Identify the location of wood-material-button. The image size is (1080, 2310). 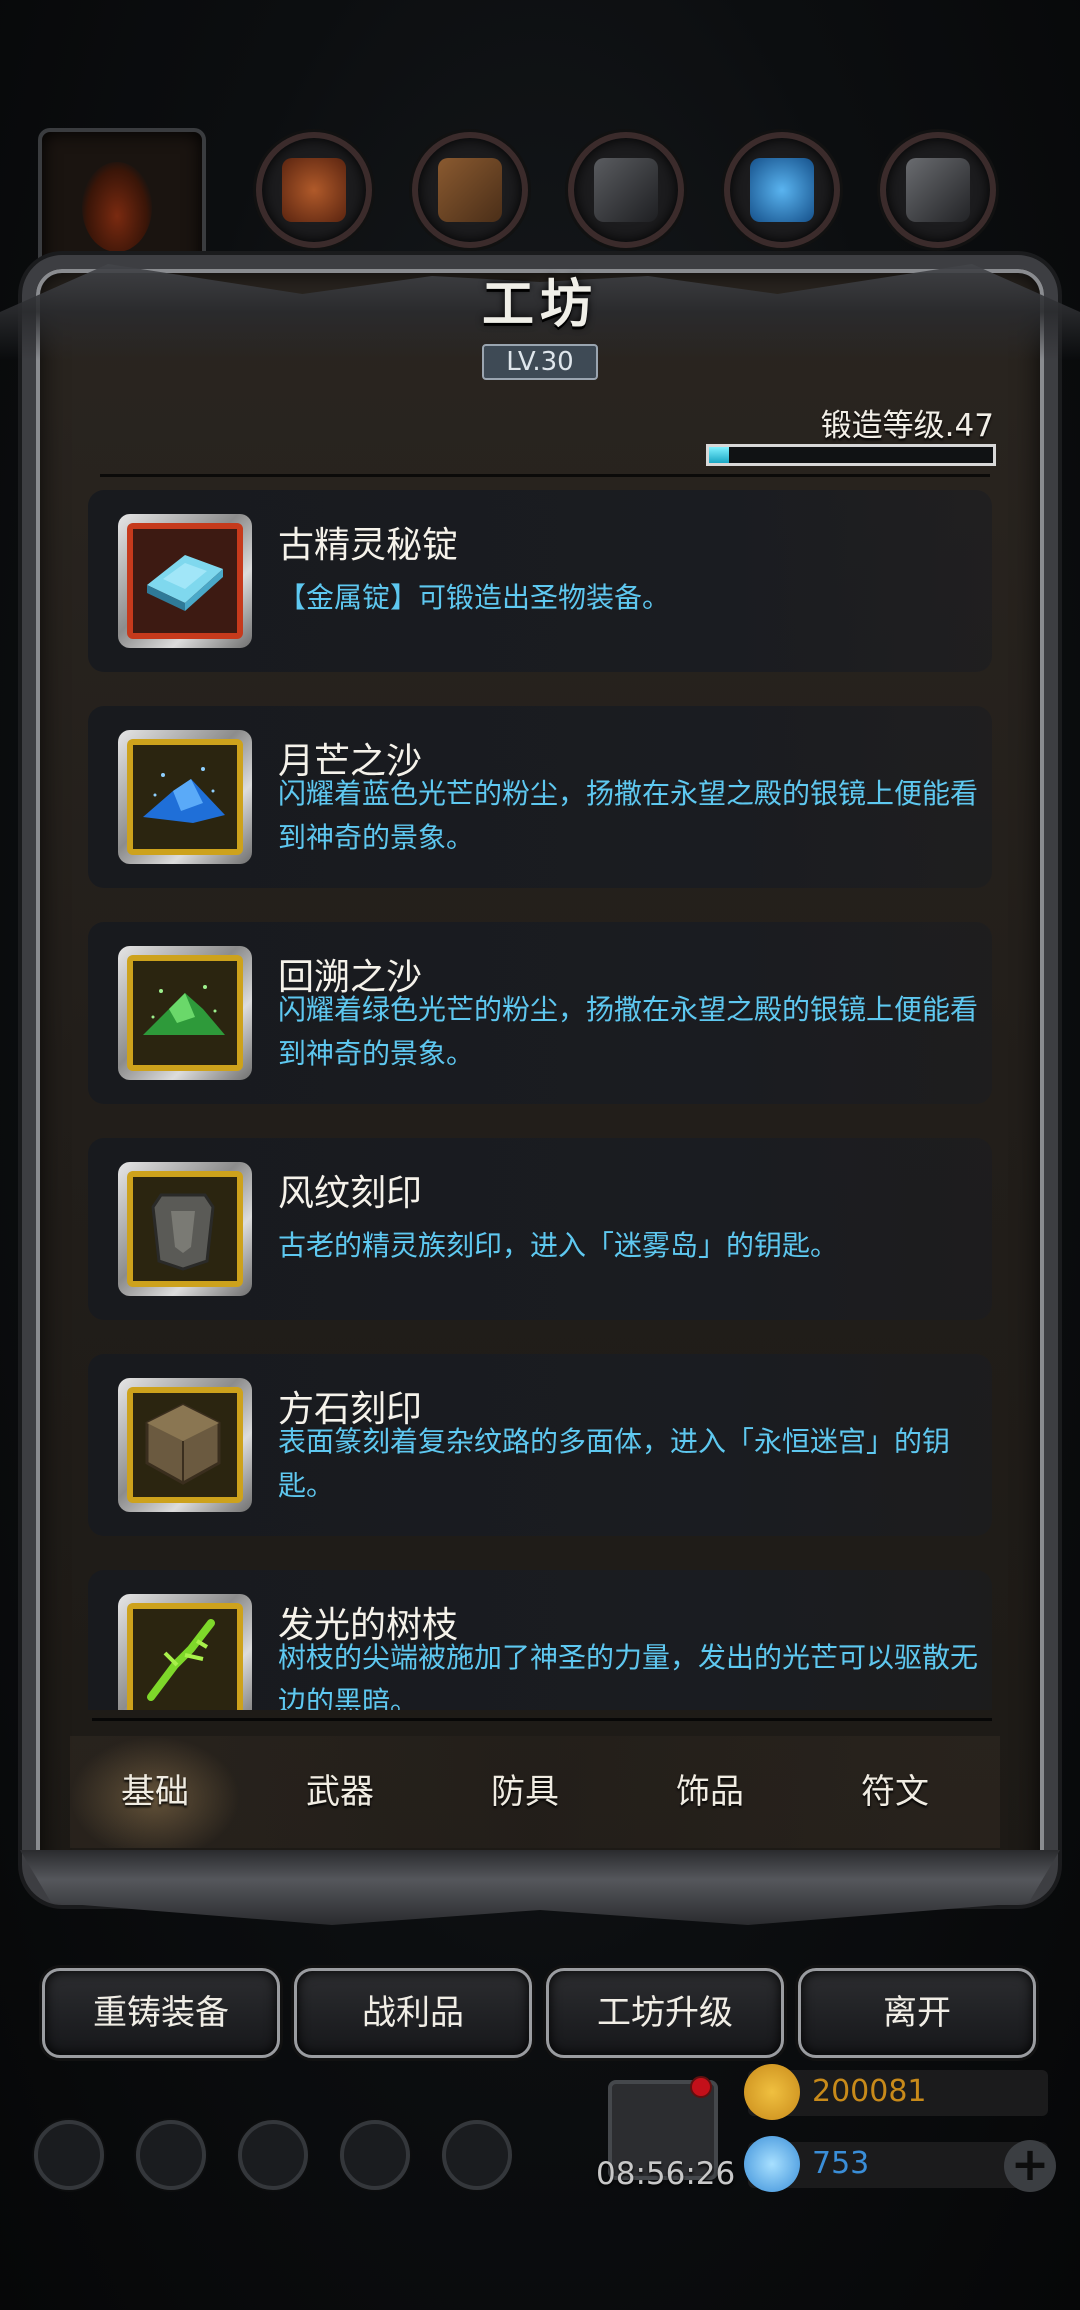
(470, 190).